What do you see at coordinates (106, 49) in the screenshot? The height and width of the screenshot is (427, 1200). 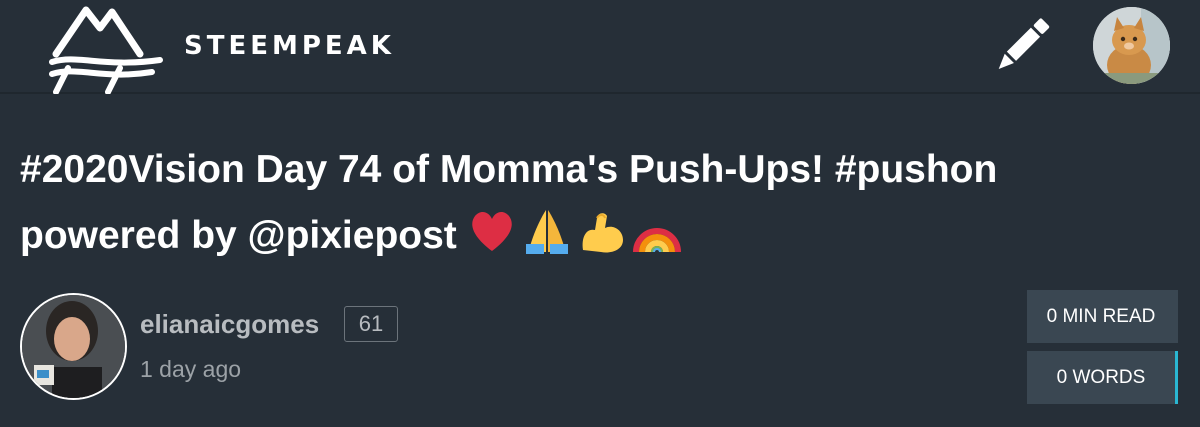 I see `steempeak-logo-icon` at bounding box center [106, 49].